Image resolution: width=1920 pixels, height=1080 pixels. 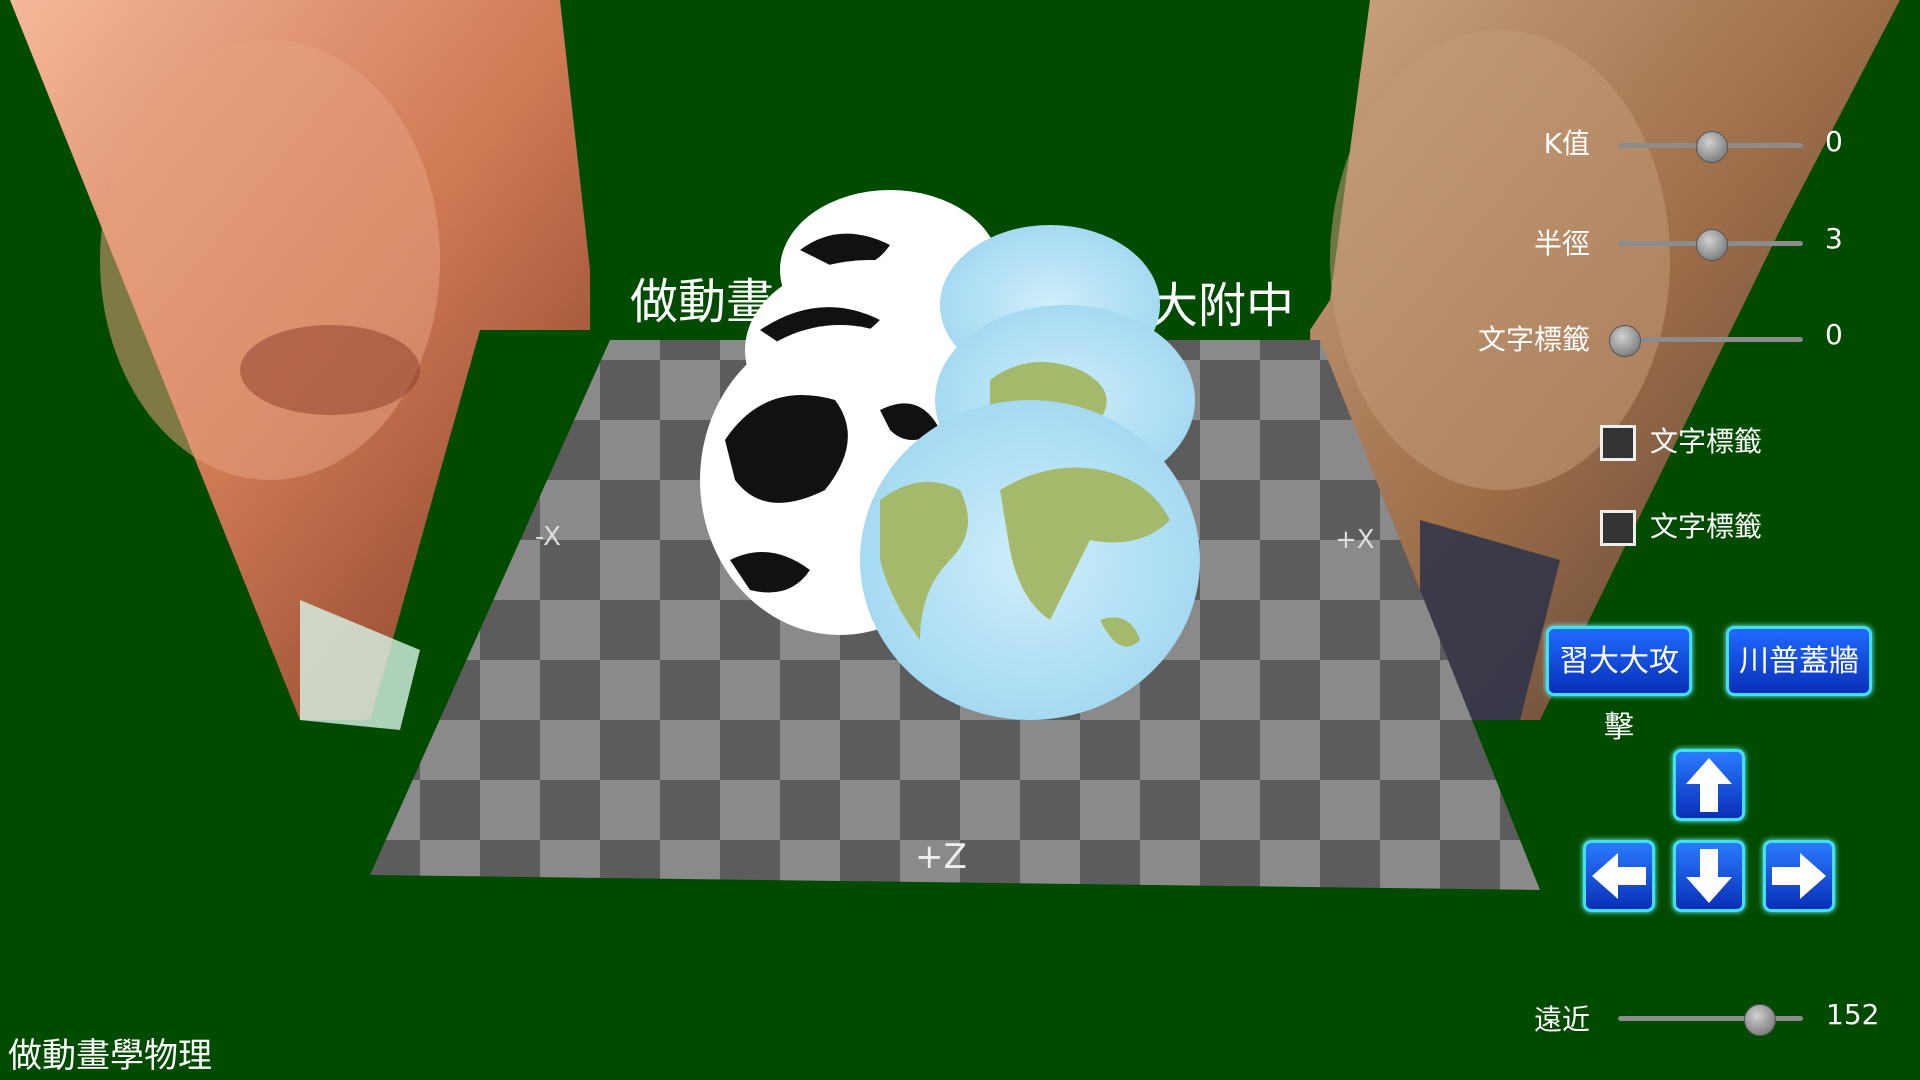 I want to click on up-button, so click(x=1709, y=785).